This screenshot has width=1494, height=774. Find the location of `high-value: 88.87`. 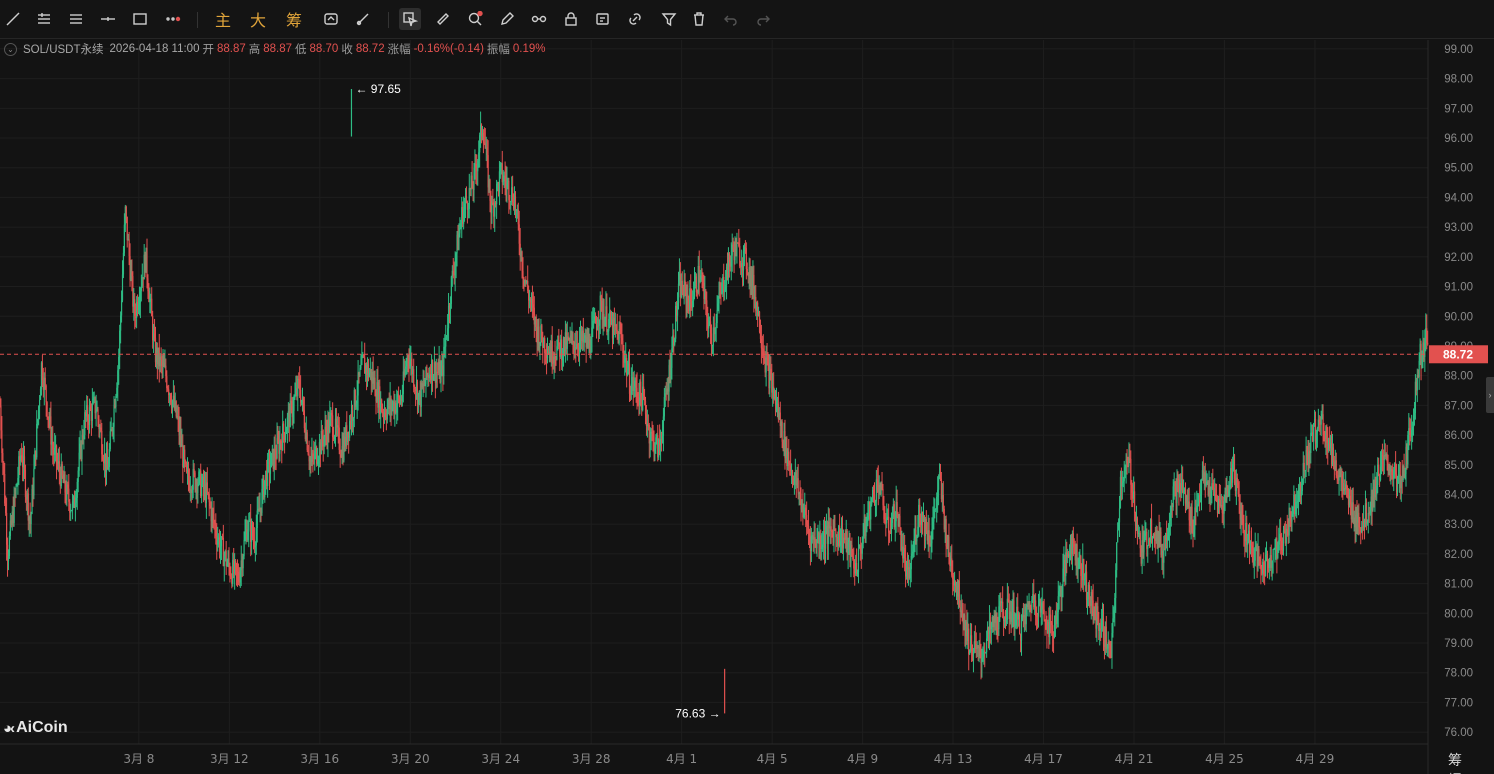

high-value: 88.87 is located at coordinates (278, 49).